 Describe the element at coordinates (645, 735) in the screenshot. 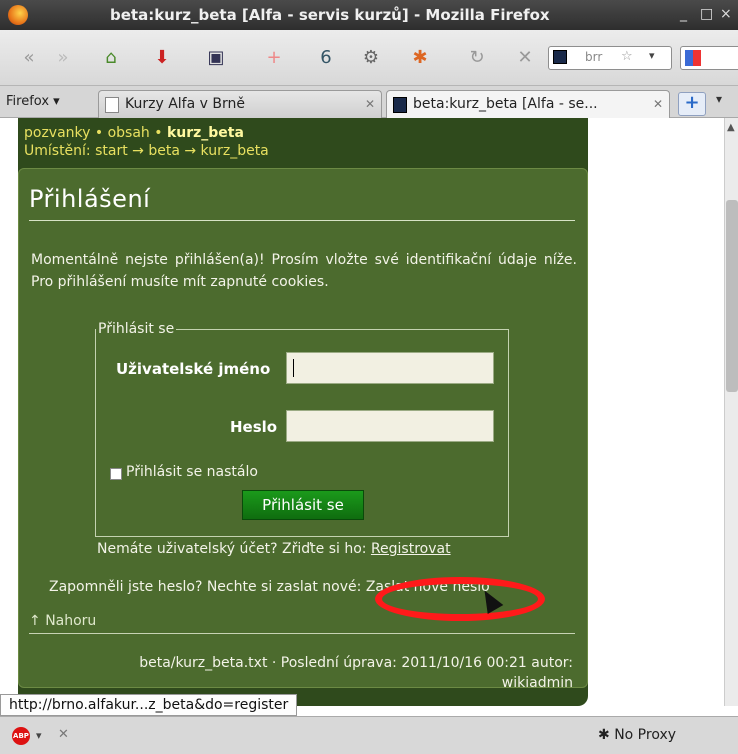

I see `proxy-label: No Proxy` at that location.